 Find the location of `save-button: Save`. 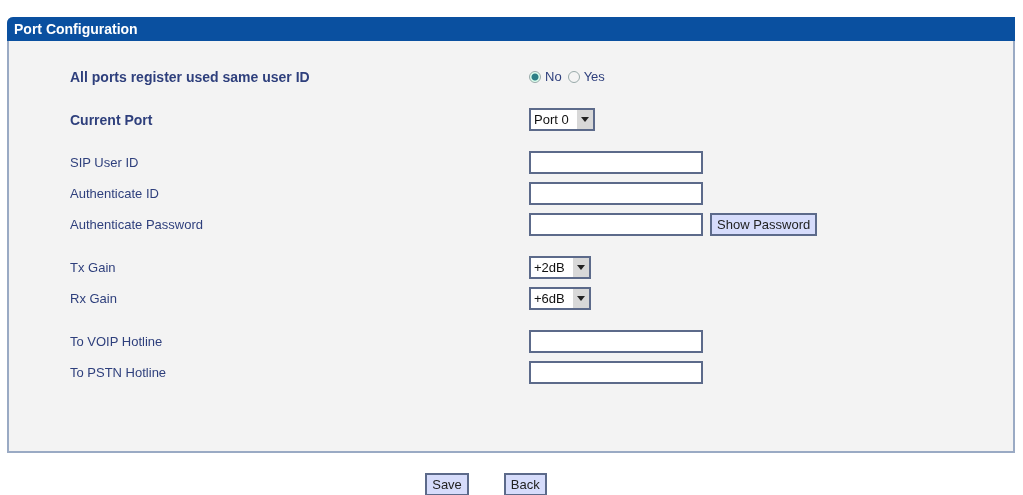

save-button: Save is located at coordinates (447, 484).